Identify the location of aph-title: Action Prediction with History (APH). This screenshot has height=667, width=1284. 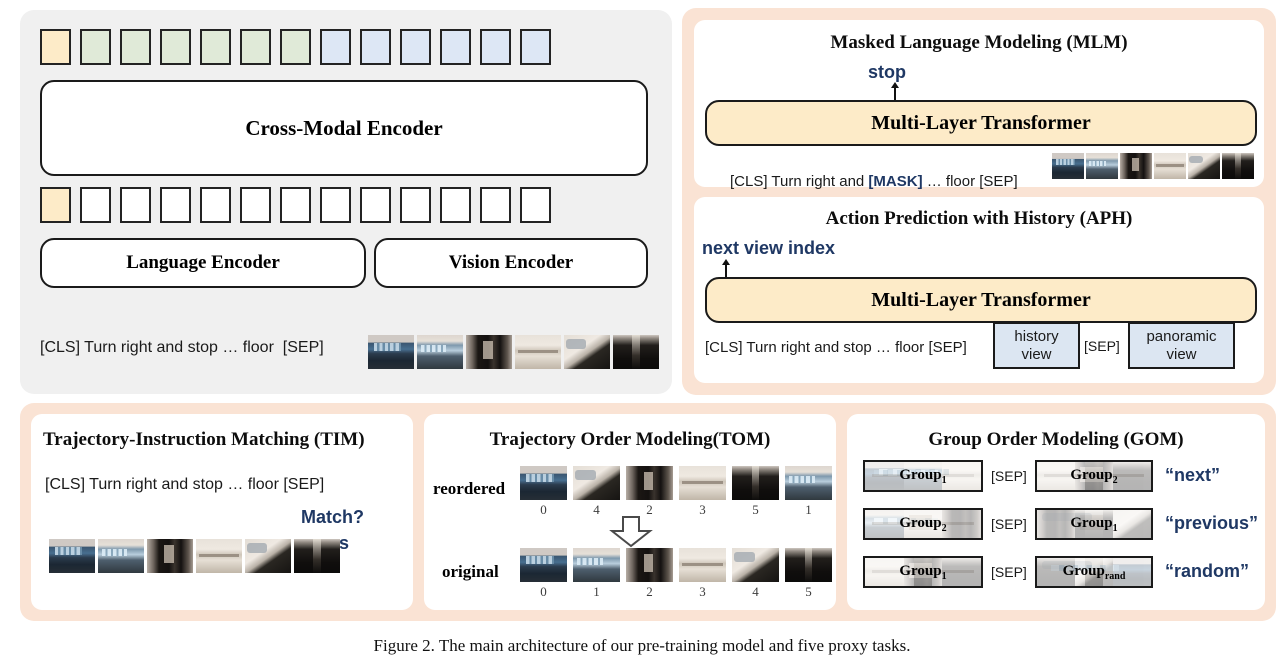
(979, 218).